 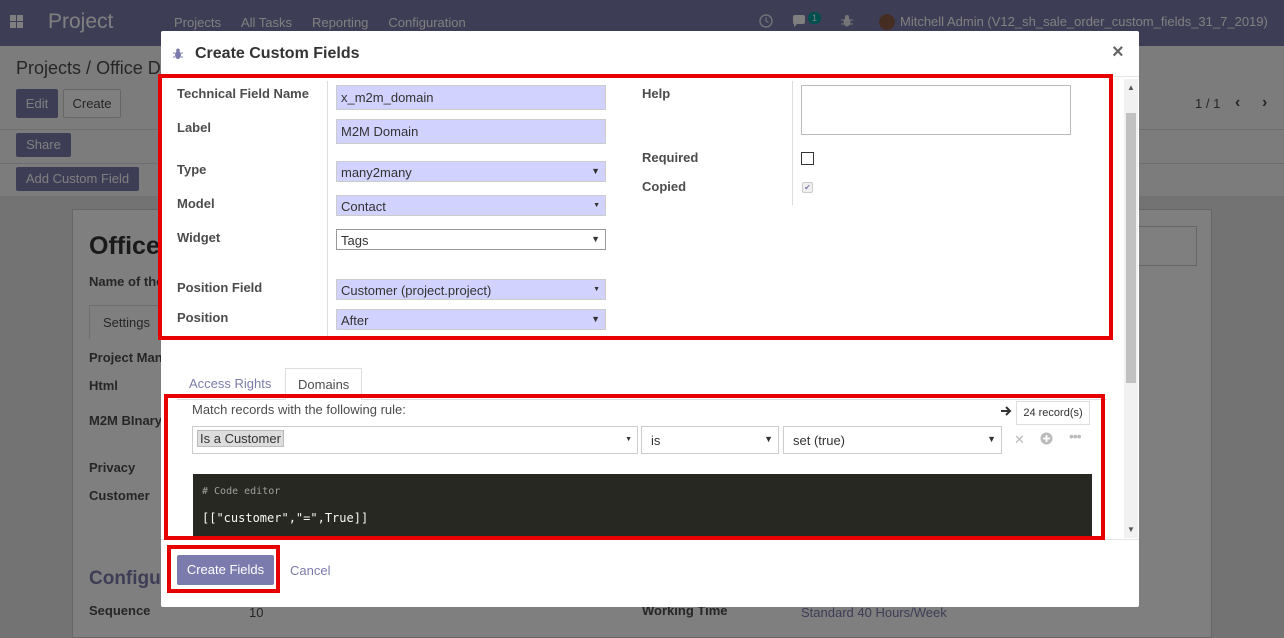 What do you see at coordinates (178, 53) in the screenshot?
I see `bug-icon` at bounding box center [178, 53].